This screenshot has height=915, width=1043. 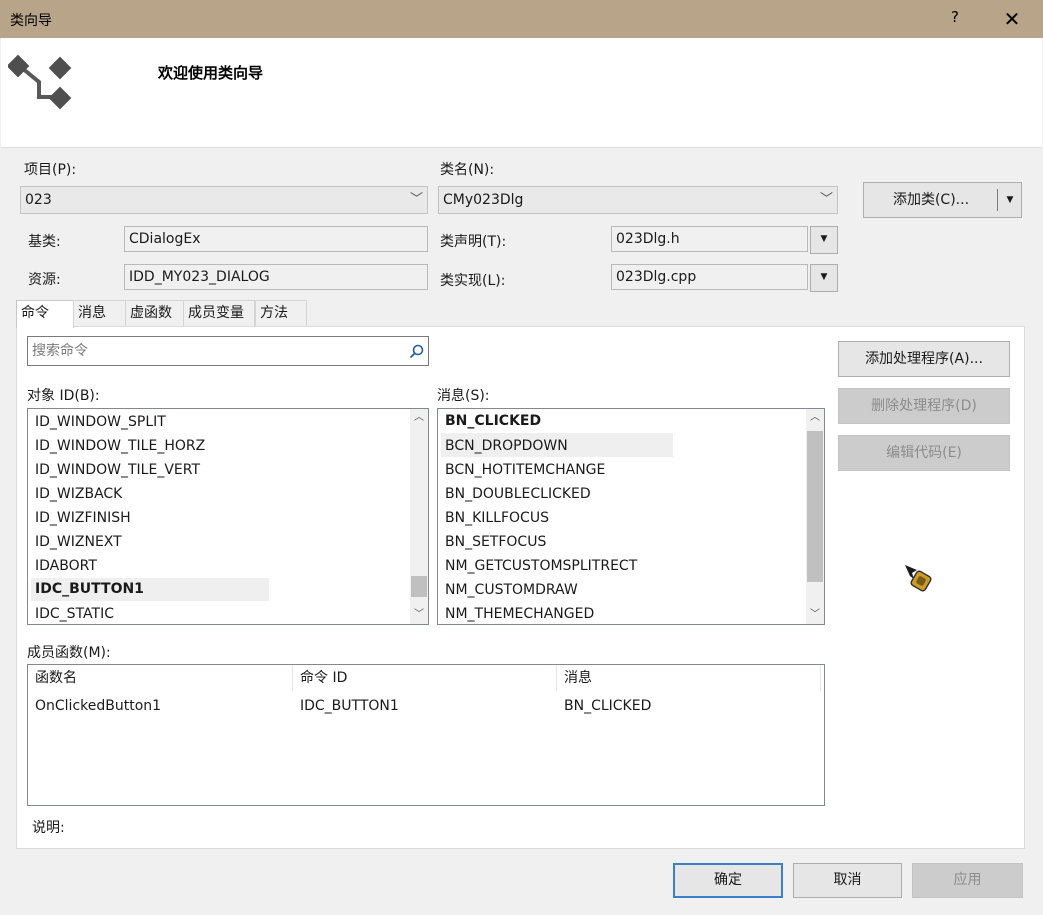 What do you see at coordinates (709, 277) in the screenshot?
I see `class-impl-field: 023Dlg.cpp` at bounding box center [709, 277].